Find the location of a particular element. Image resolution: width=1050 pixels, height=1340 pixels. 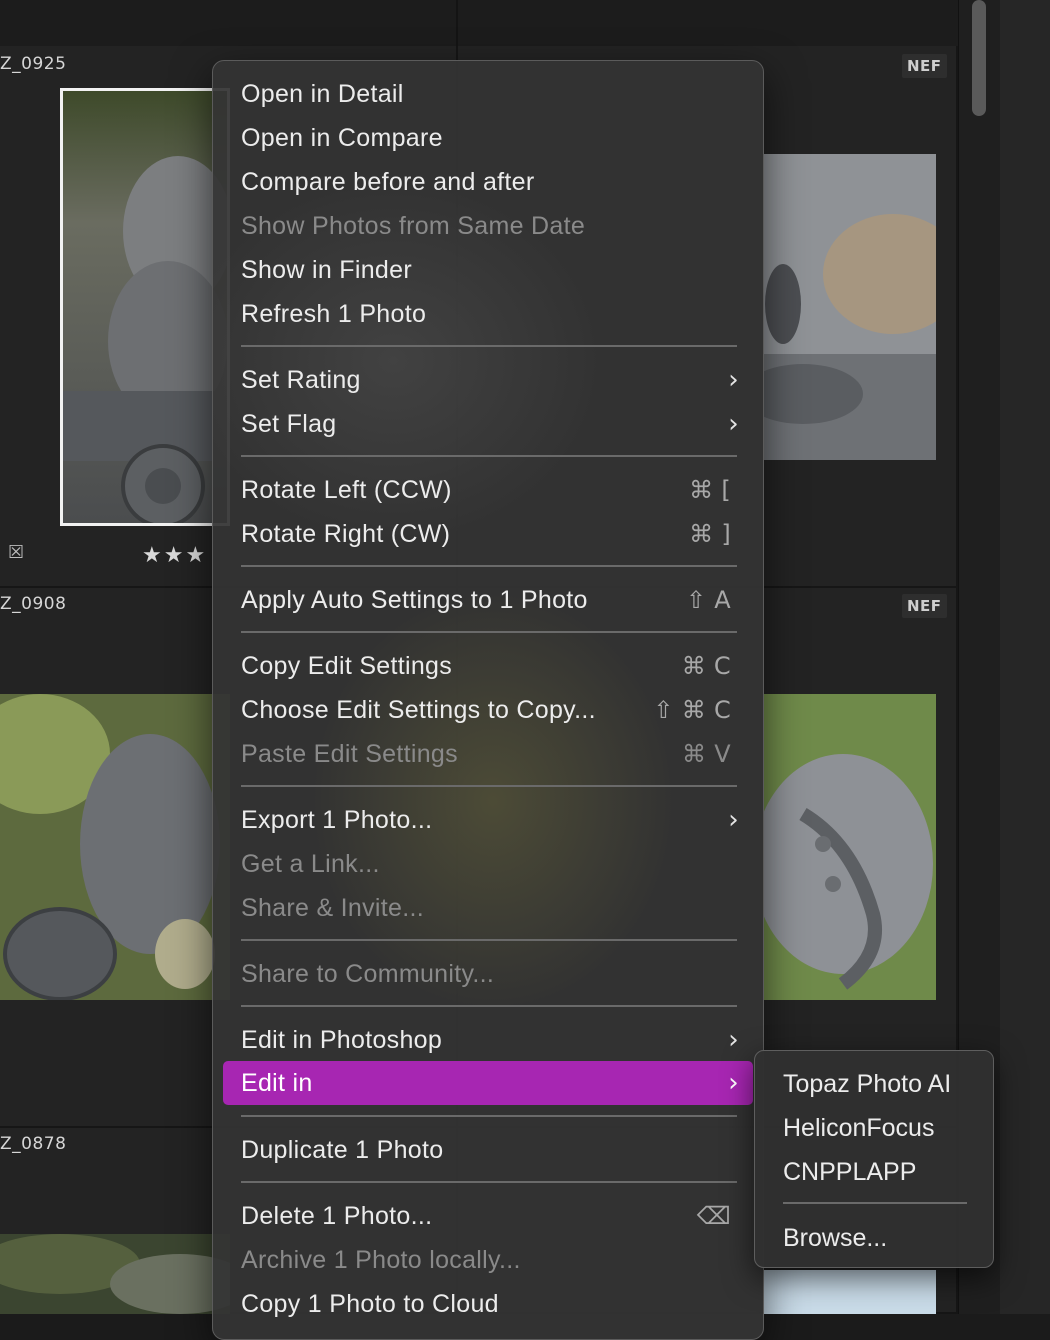

menu-item-export-photo: Export 1 Photo... › is located at coordinates (488, 820).